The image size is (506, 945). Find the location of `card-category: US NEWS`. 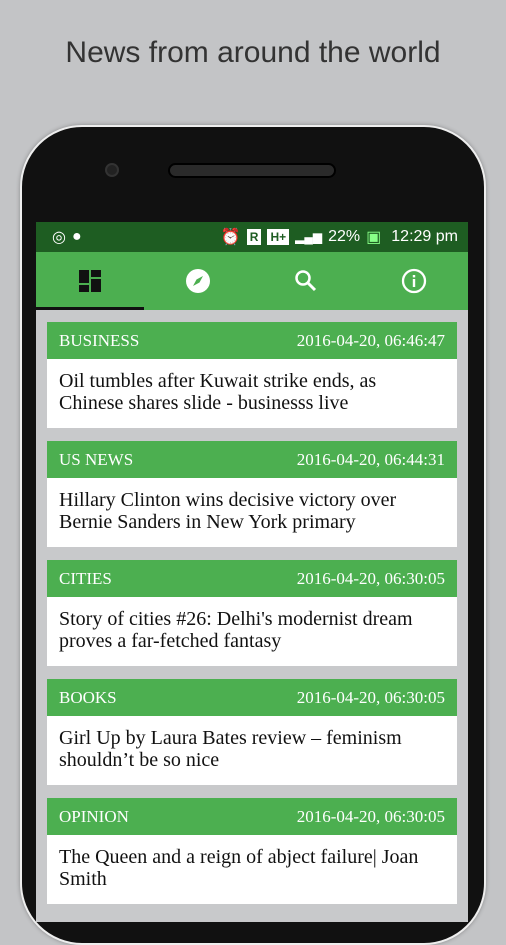

card-category: US NEWS is located at coordinates (96, 459).